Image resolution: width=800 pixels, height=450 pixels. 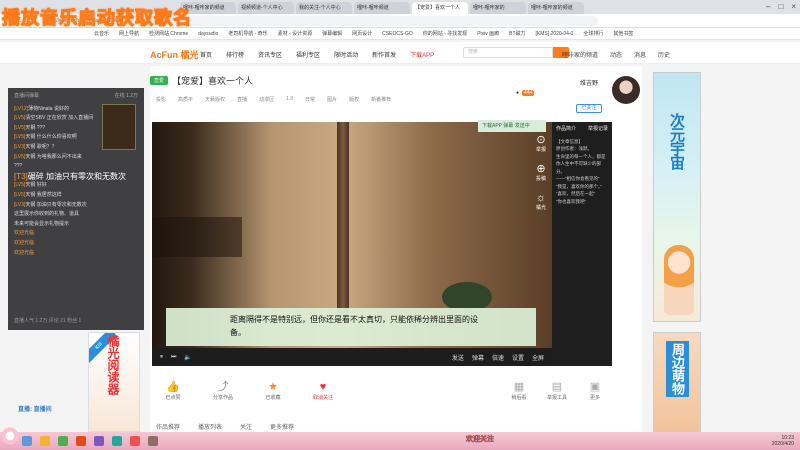 I want to click on share-button: ⤴ 分享作品, so click(x=223, y=390).